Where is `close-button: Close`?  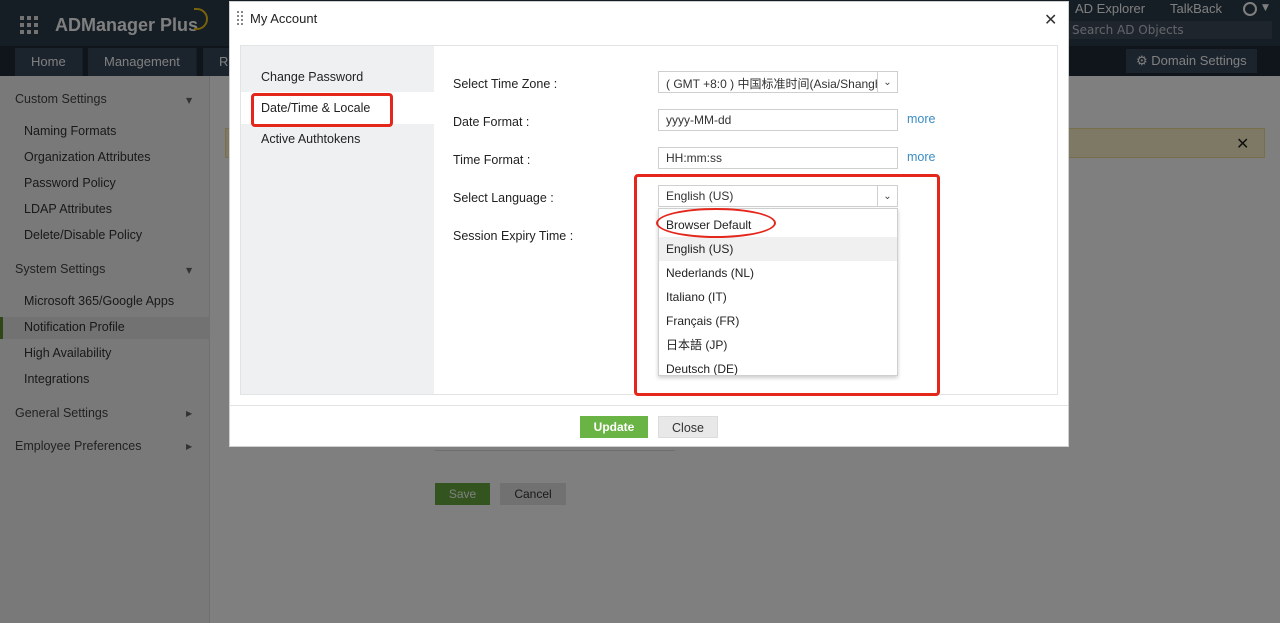 close-button: Close is located at coordinates (688, 427).